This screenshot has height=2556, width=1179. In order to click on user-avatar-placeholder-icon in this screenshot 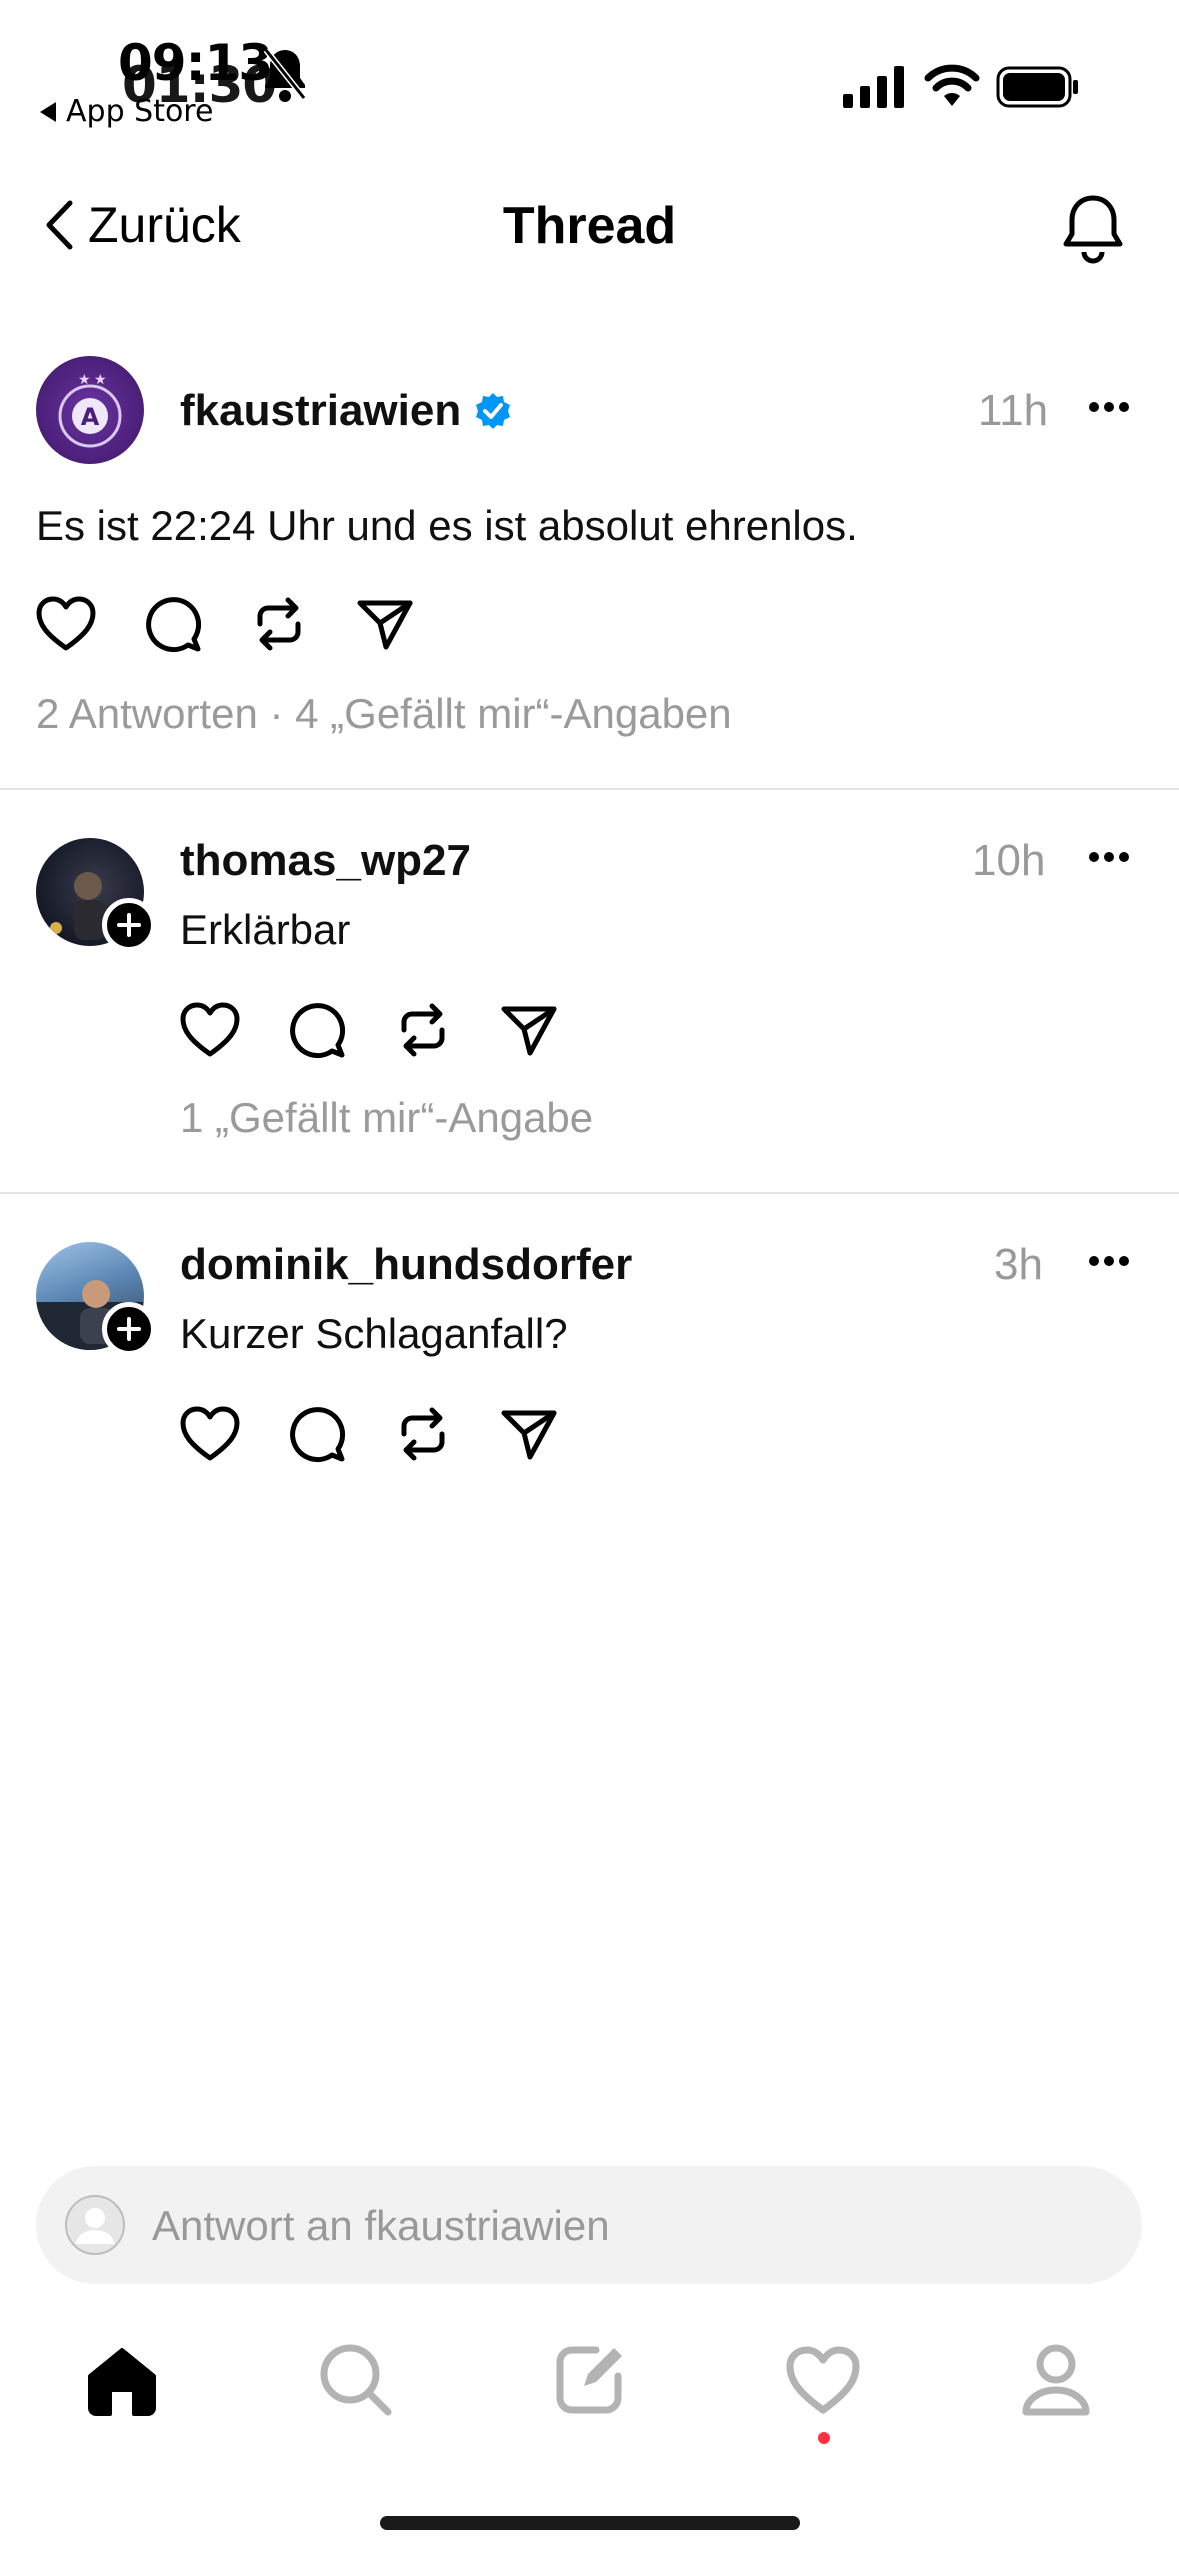, I will do `click(95, 2225)`.